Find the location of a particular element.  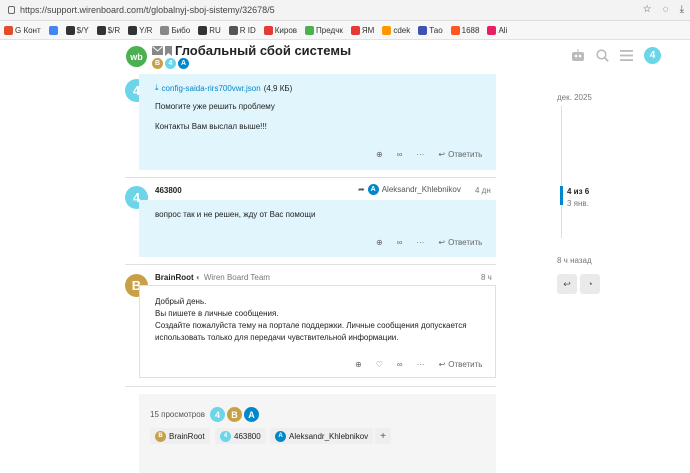

views-count: 15 просмотров is located at coordinates (177, 414).